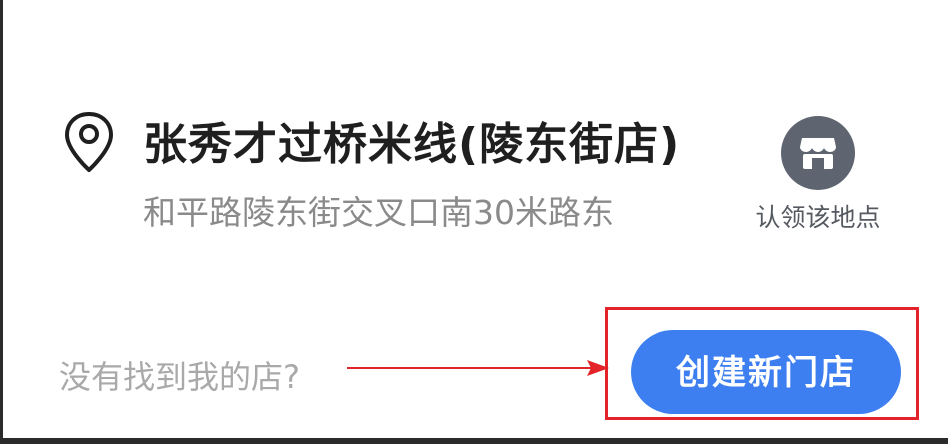 This screenshot has width=948, height=444. What do you see at coordinates (474, 441) in the screenshot?
I see `screen-bottom-edge` at bounding box center [474, 441].